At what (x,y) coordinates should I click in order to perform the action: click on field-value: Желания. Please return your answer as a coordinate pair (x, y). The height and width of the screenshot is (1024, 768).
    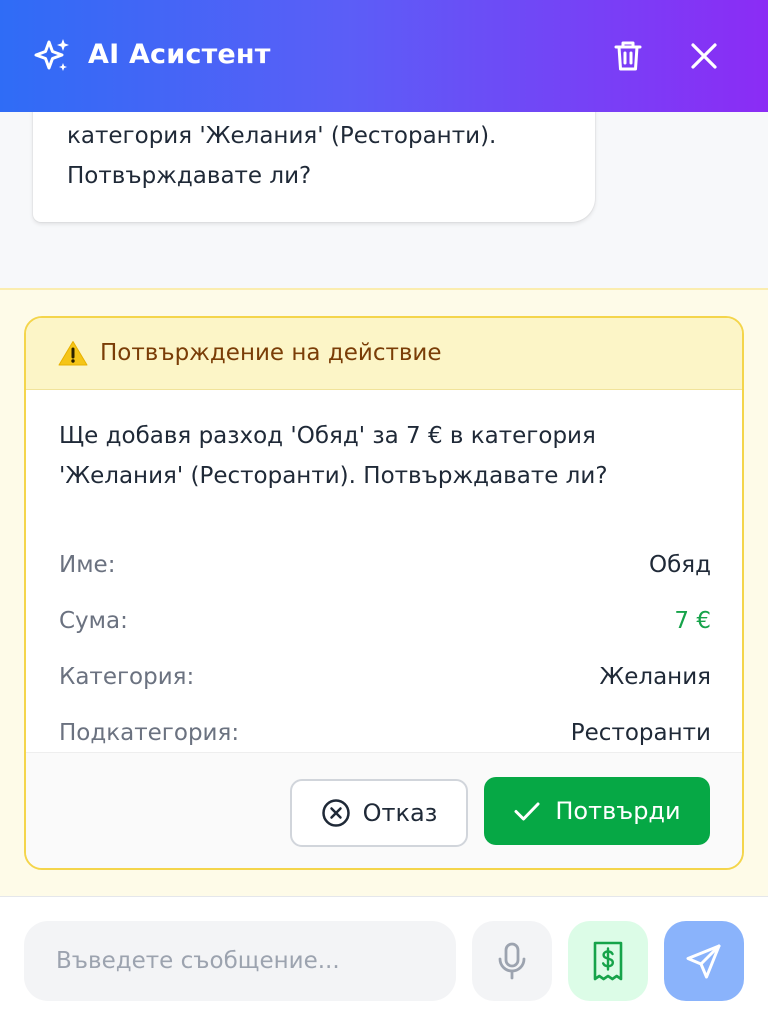
    Looking at the image, I should click on (655, 677).